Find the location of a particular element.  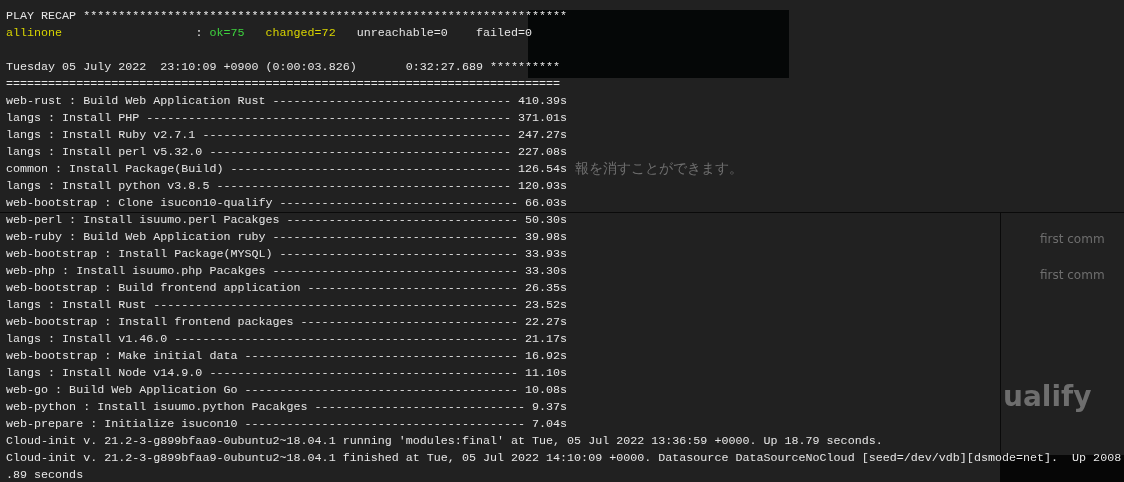

terminal-line: langs : Install perl v5.32.0 ------------------------------------------- 227.08s is located at coordinates (287, 152).